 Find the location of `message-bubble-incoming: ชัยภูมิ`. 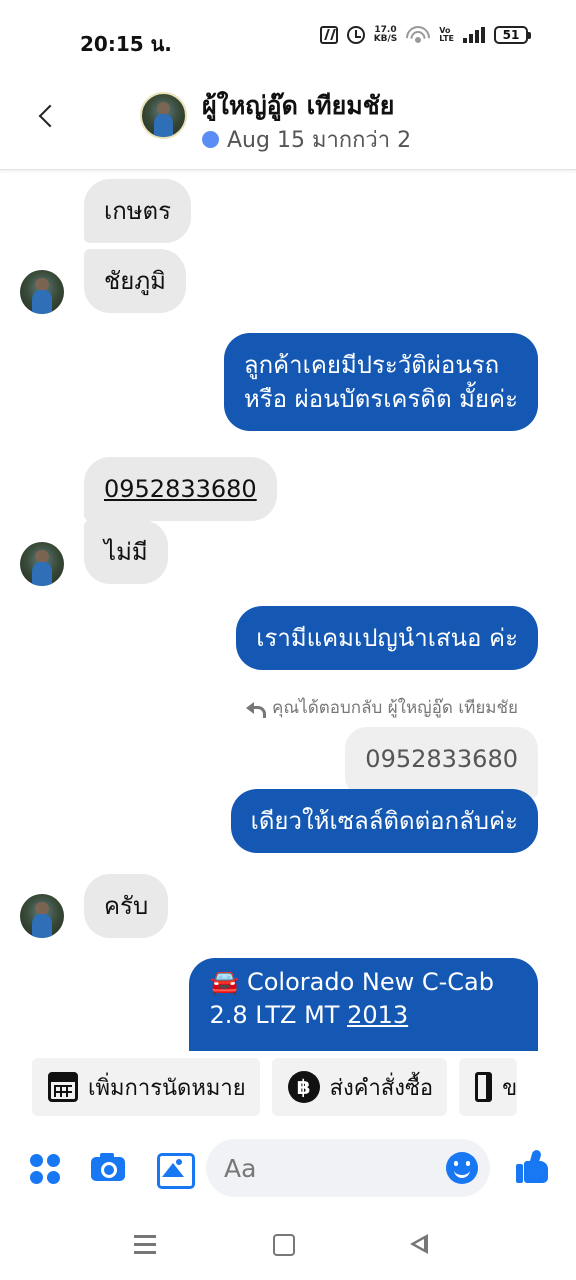

message-bubble-incoming: ชัยภูมิ is located at coordinates (135, 281).